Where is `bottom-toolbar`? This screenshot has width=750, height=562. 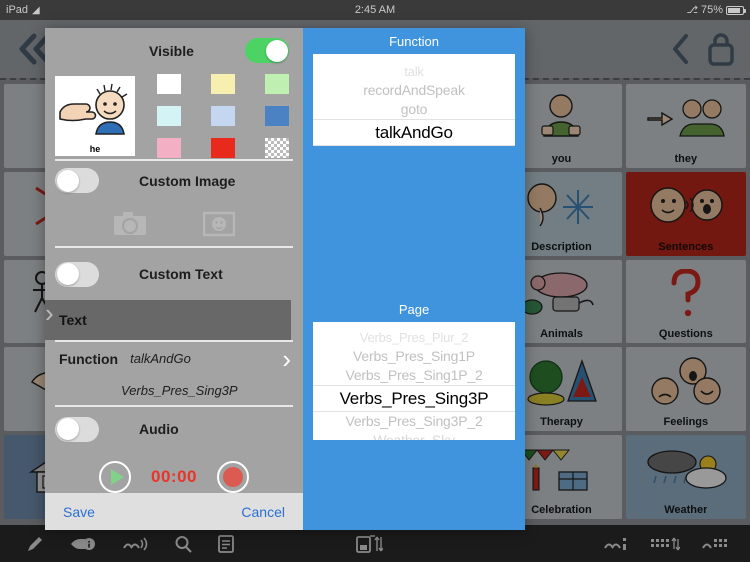 bottom-toolbar is located at coordinates (375, 543).